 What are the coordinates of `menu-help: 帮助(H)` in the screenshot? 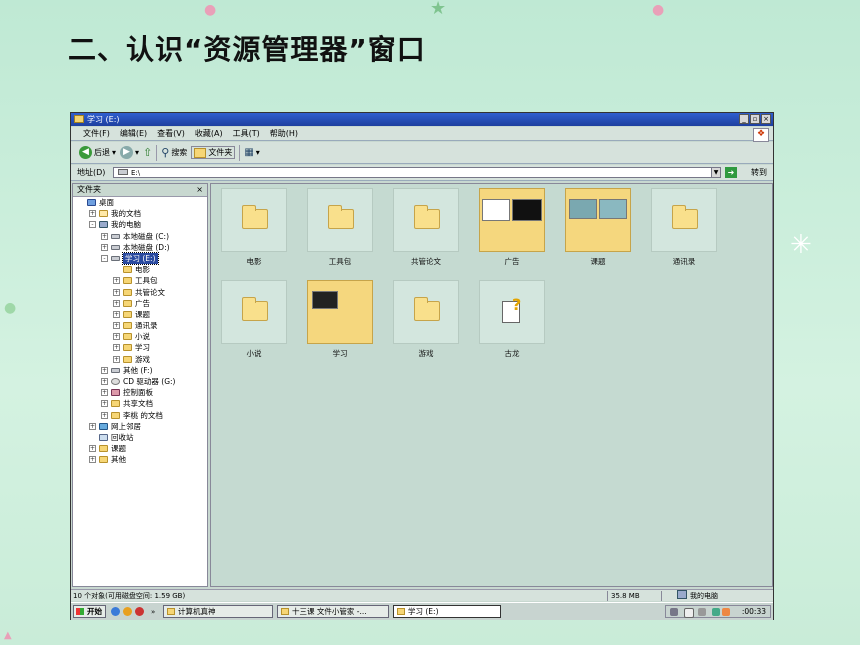 It's located at (284, 133).